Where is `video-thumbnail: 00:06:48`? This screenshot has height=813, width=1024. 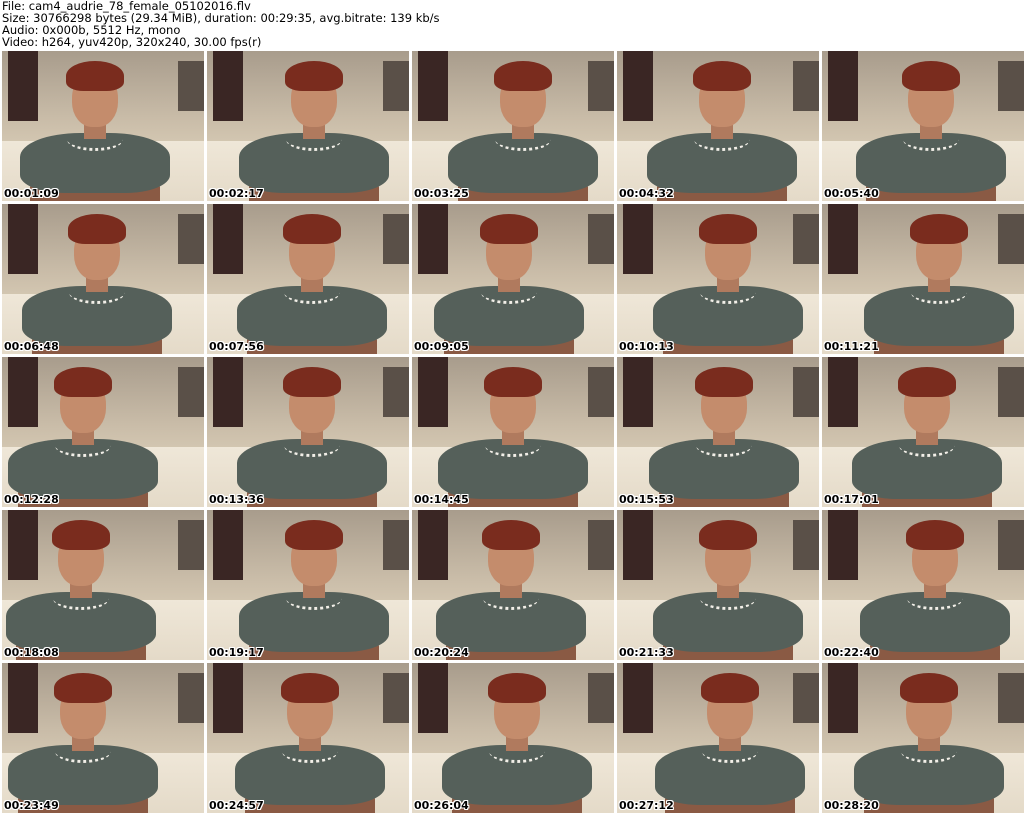 video-thumbnail: 00:06:48 is located at coordinates (103, 279).